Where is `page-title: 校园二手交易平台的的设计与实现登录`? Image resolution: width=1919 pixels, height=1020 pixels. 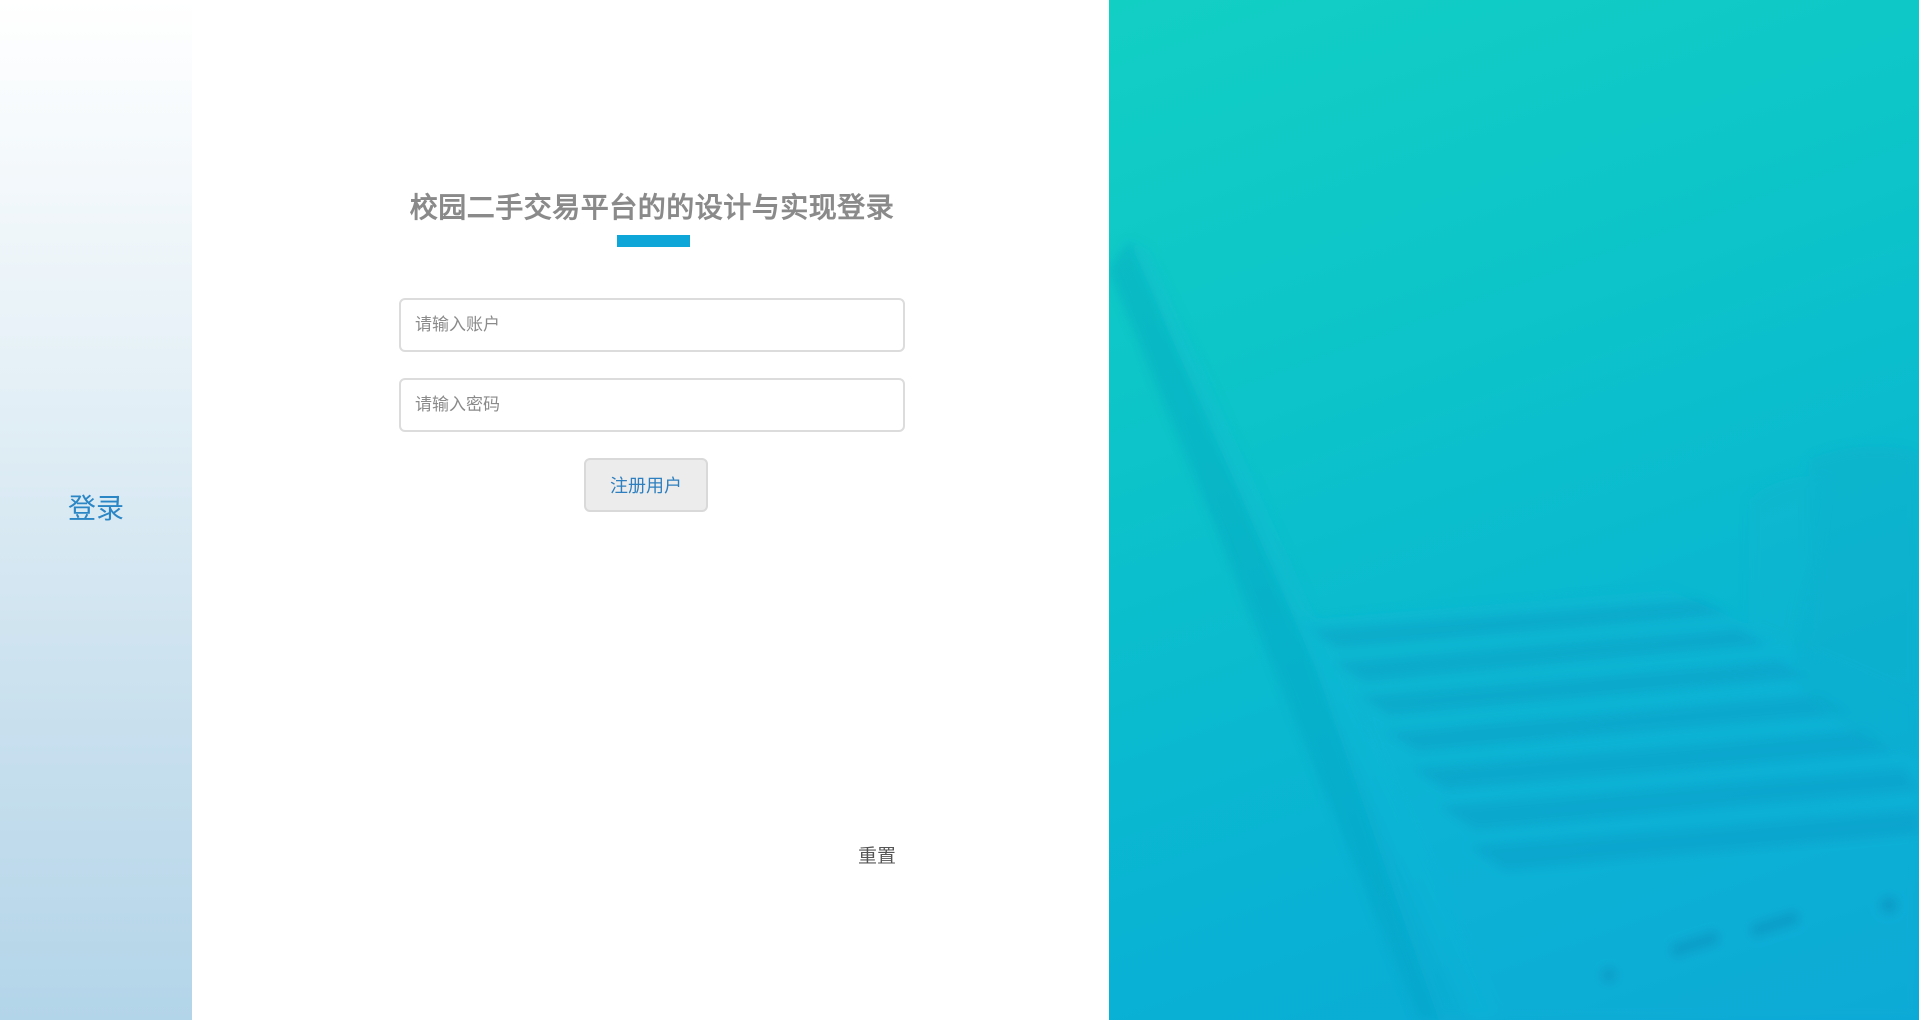
page-title: 校园二手交易平台的的设计与实现登录 is located at coordinates (652, 207).